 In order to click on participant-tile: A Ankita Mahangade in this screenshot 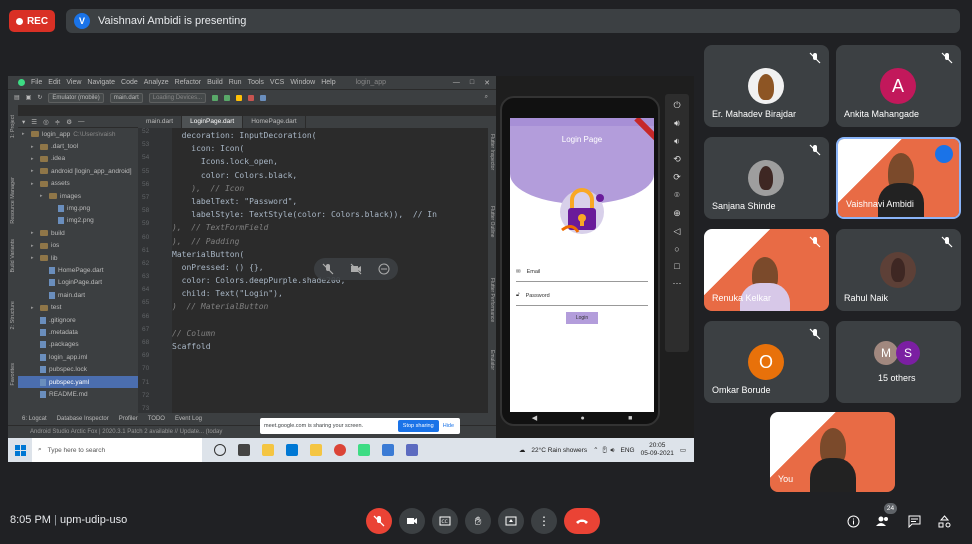, I will do `click(898, 86)`.